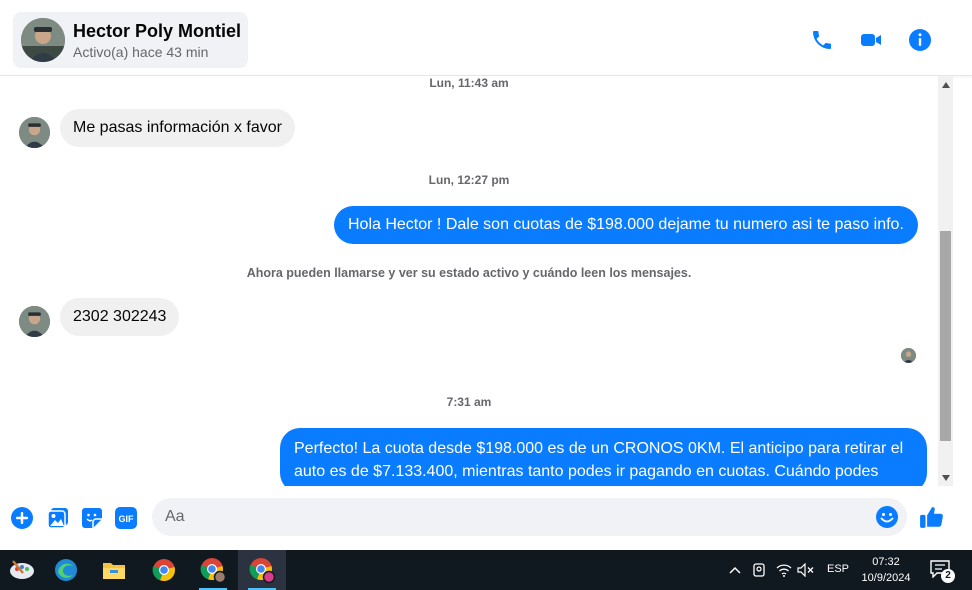  Describe the element at coordinates (262, 570) in the screenshot. I see `chrome-profile-active-app-icon` at that location.